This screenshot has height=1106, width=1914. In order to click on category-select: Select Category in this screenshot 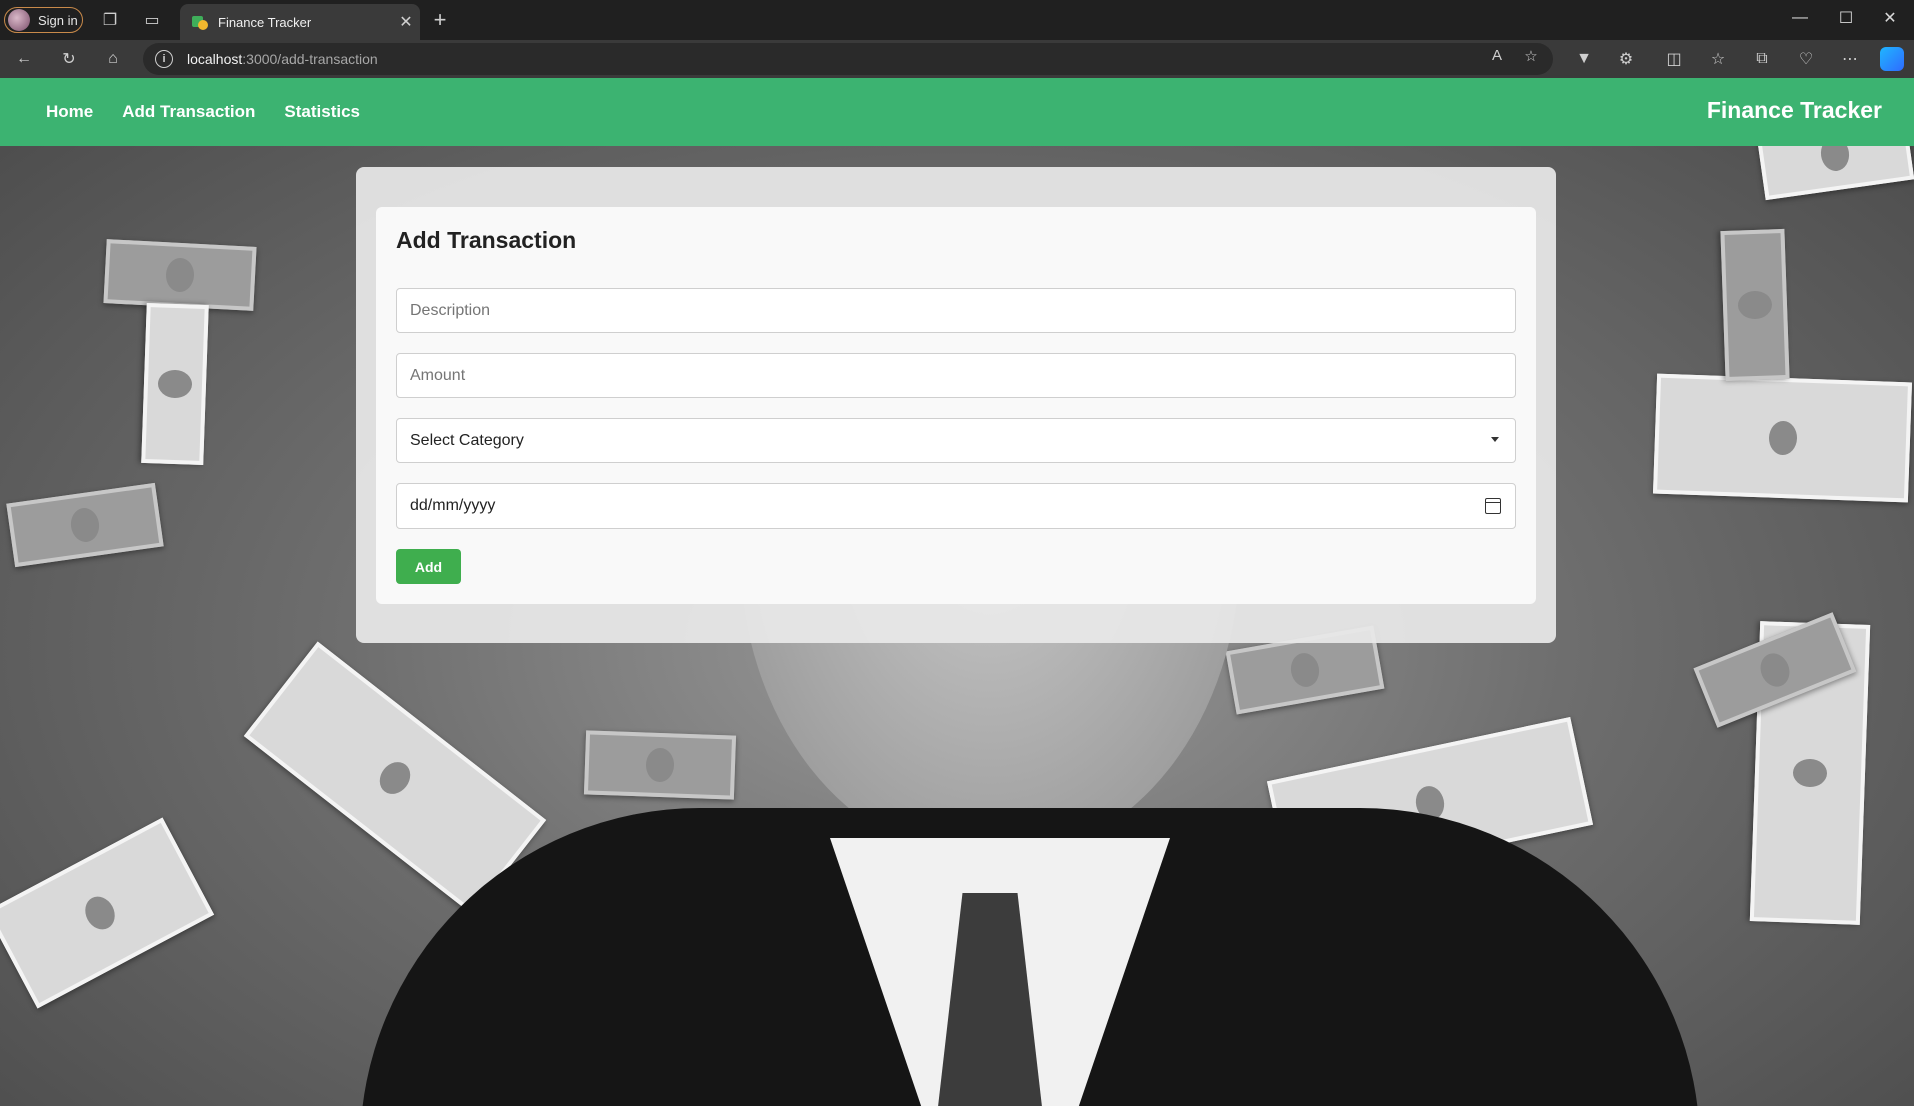, I will do `click(956, 440)`.